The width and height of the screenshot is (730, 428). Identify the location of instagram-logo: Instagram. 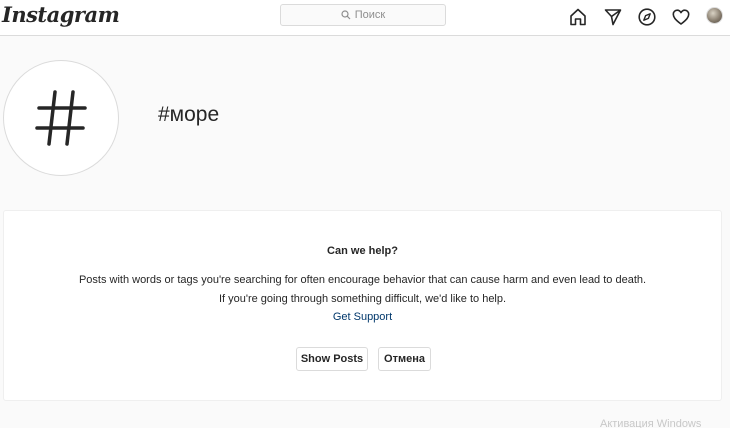
(61, 14).